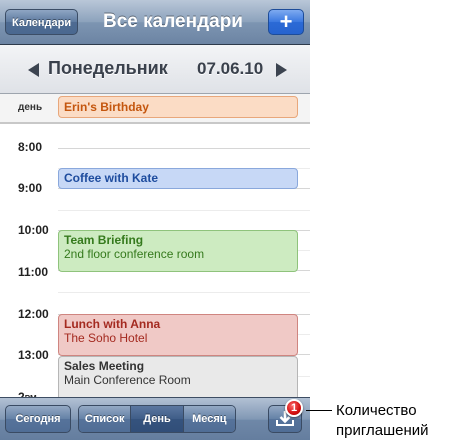  What do you see at coordinates (134, 254) in the screenshot?
I see `event-location: 2nd floor conference room` at bounding box center [134, 254].